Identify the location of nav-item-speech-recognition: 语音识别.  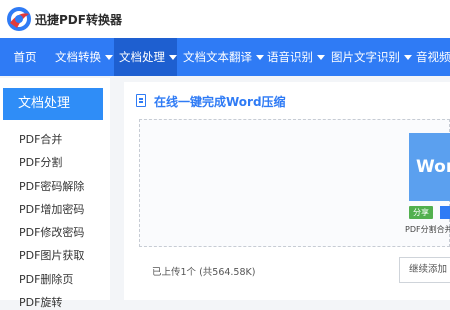
(294, 57).